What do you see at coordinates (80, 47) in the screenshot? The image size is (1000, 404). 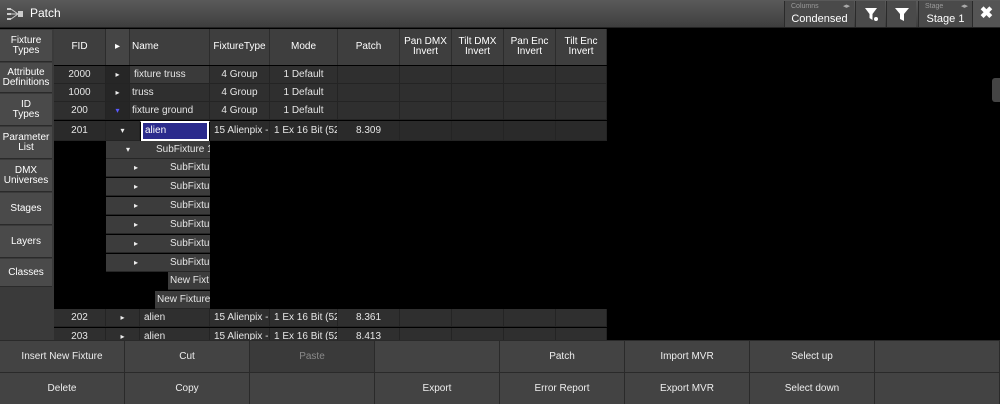 I see `column-header-fid: FID` at bounding box center [80, 47].